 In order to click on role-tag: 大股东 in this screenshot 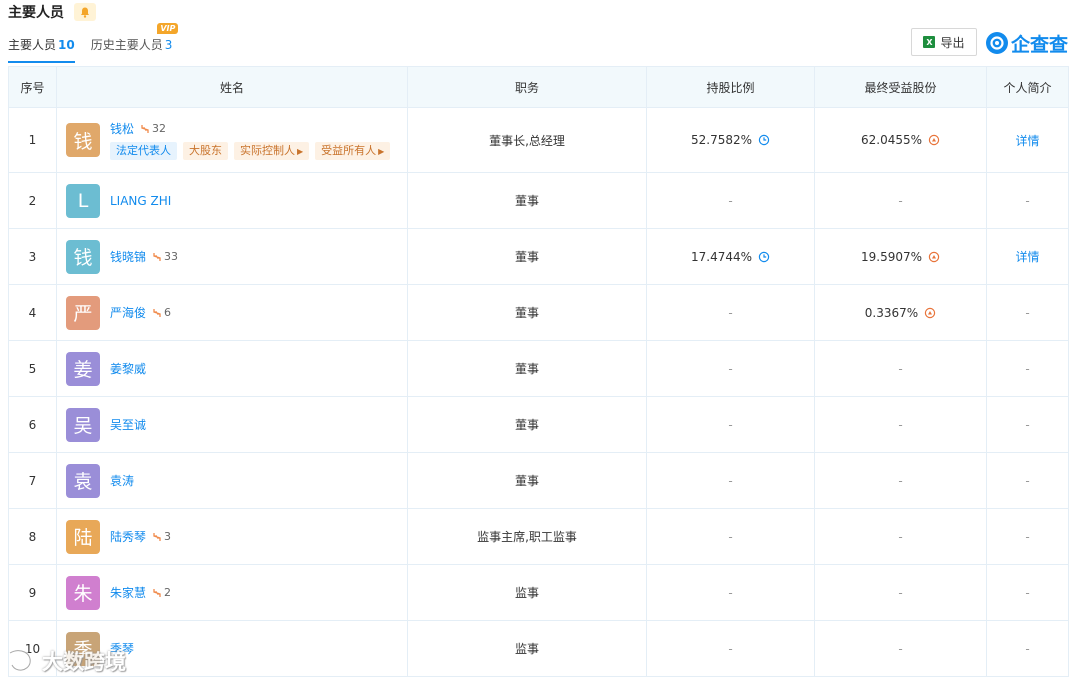, I will do `click(205, 151)`.